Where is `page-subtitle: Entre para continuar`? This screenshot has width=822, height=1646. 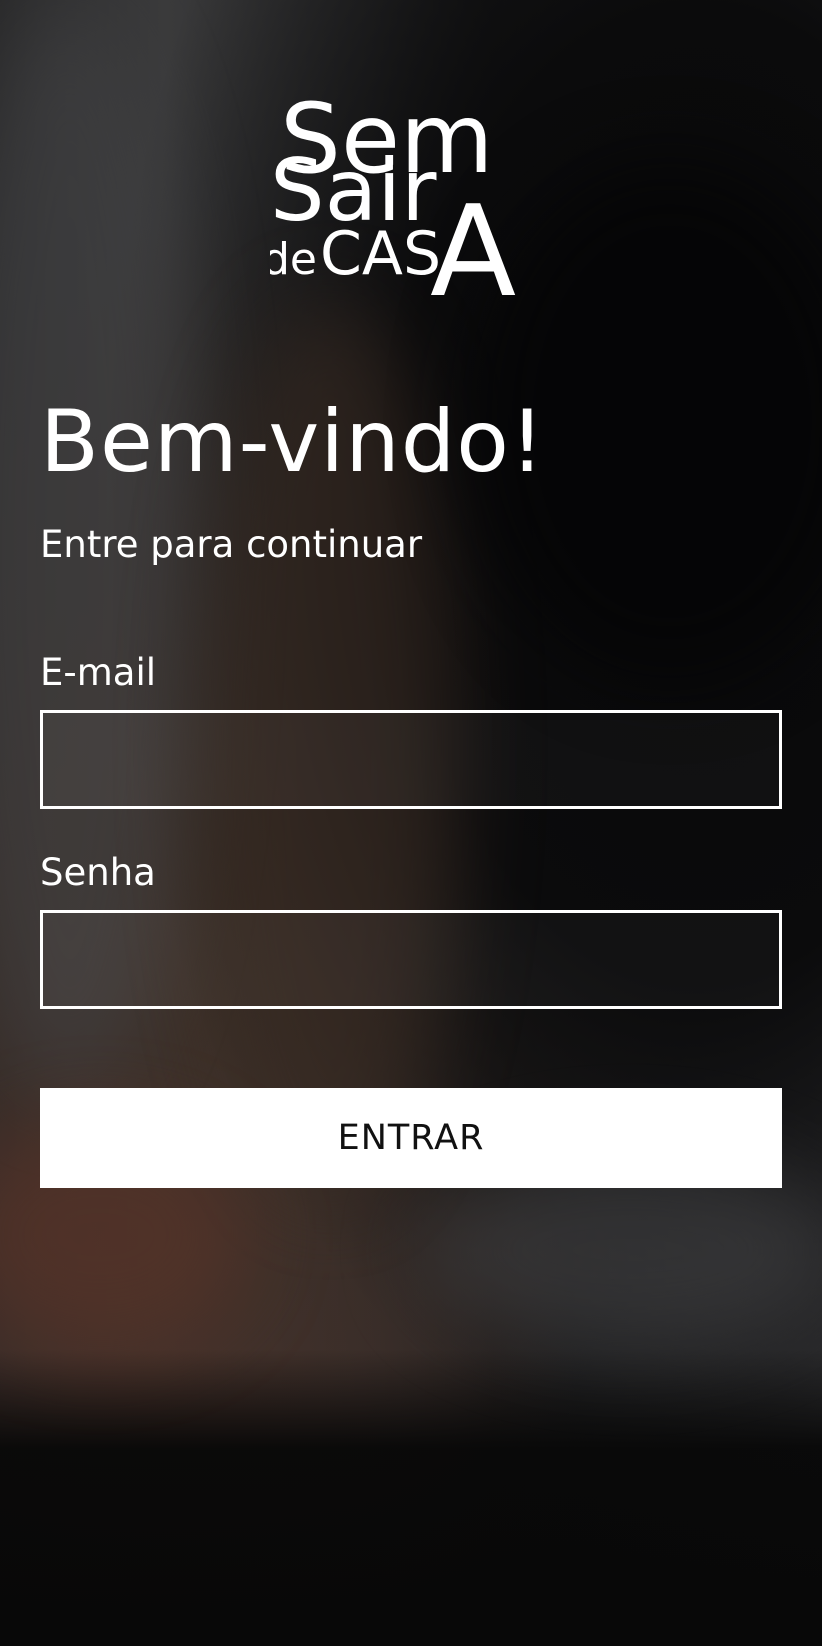 page-subtitle: Entre para continuar is located at coordinates (231, 544).